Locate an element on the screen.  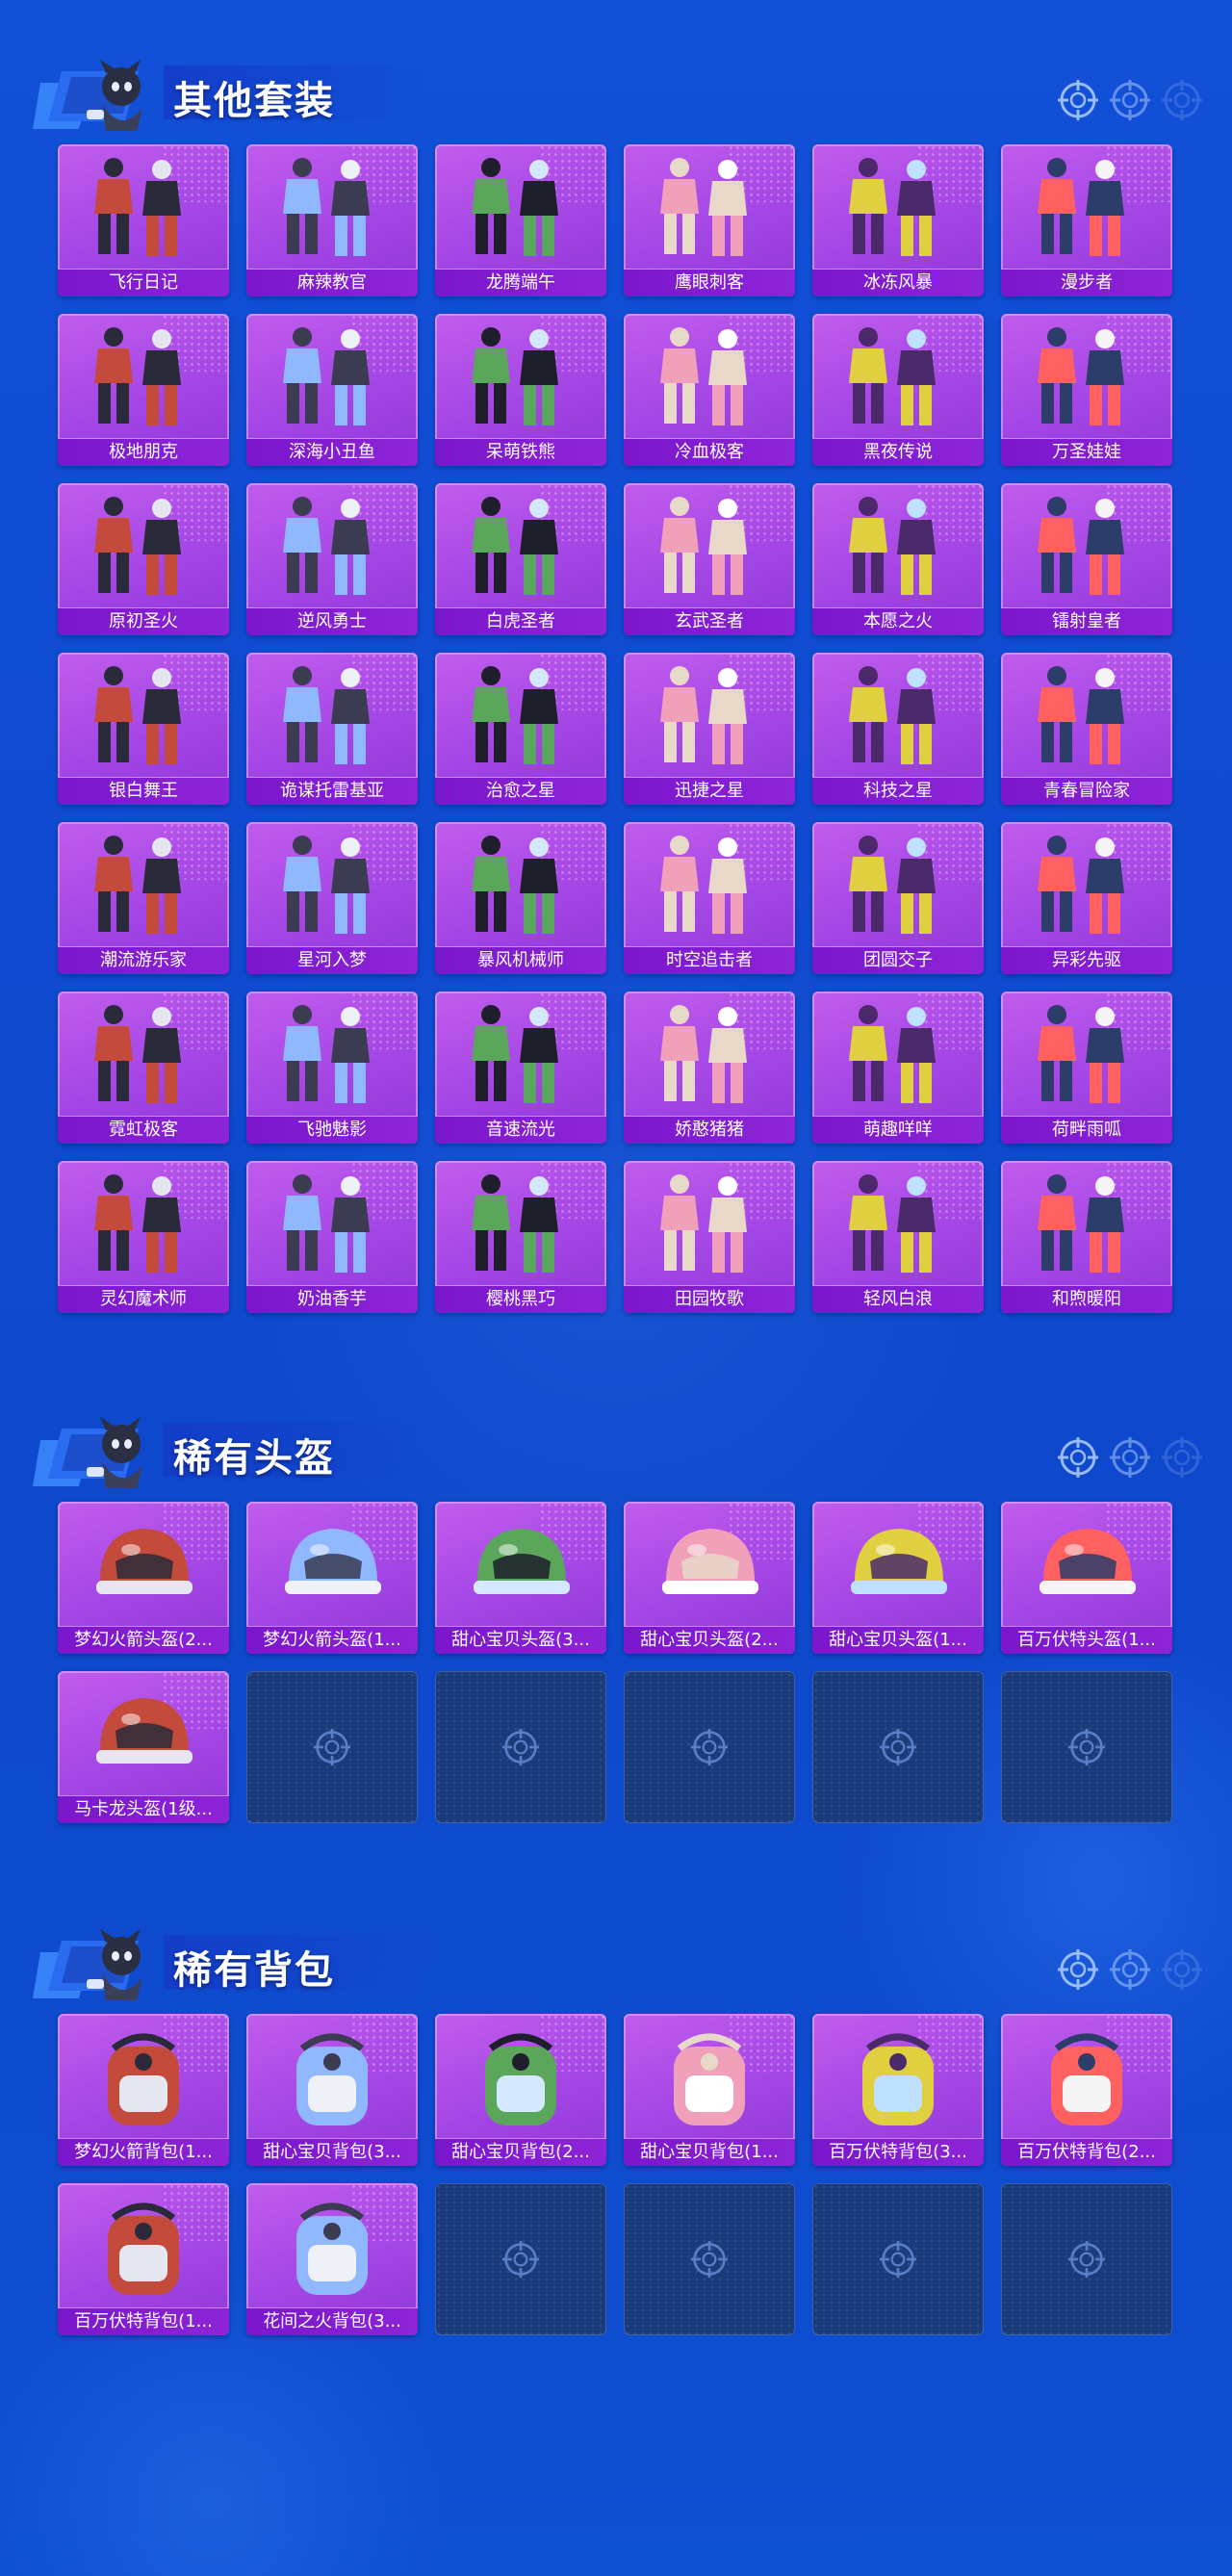
item-card: 逆风勇士 is located at coordinates (332, 559).